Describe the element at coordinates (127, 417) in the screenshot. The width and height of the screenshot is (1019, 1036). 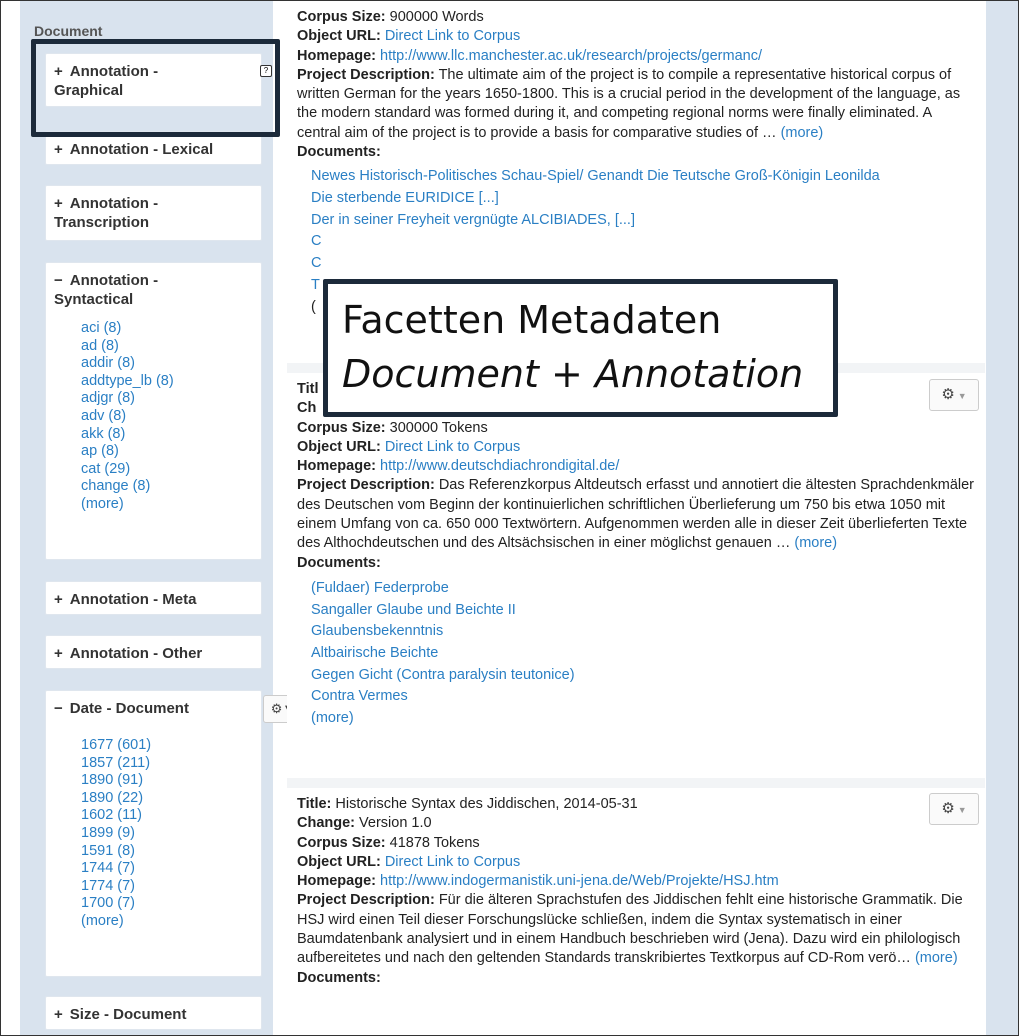
I see `facet-value: adv (8)` at that location.